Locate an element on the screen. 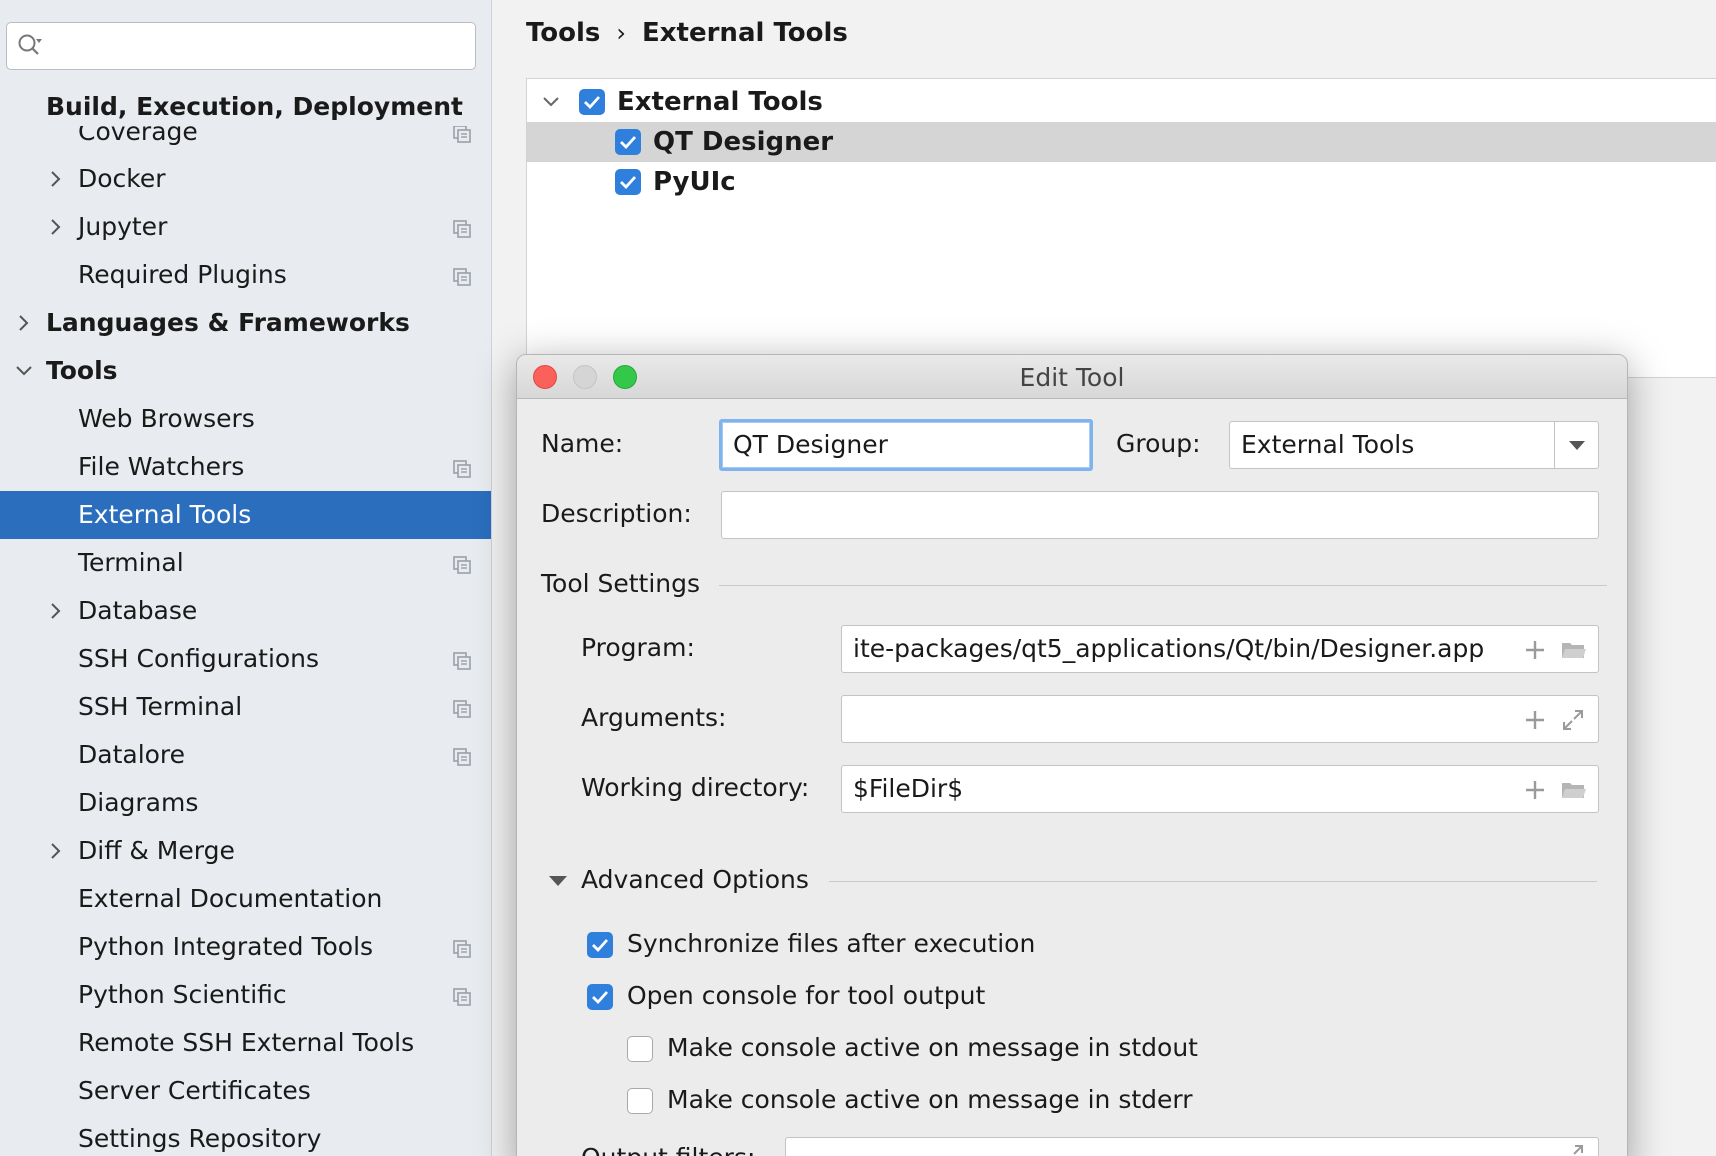 This screenshot has height=1156, width=1716. option-open-console: Open console for tool output is located at coordinates (1037, 999).